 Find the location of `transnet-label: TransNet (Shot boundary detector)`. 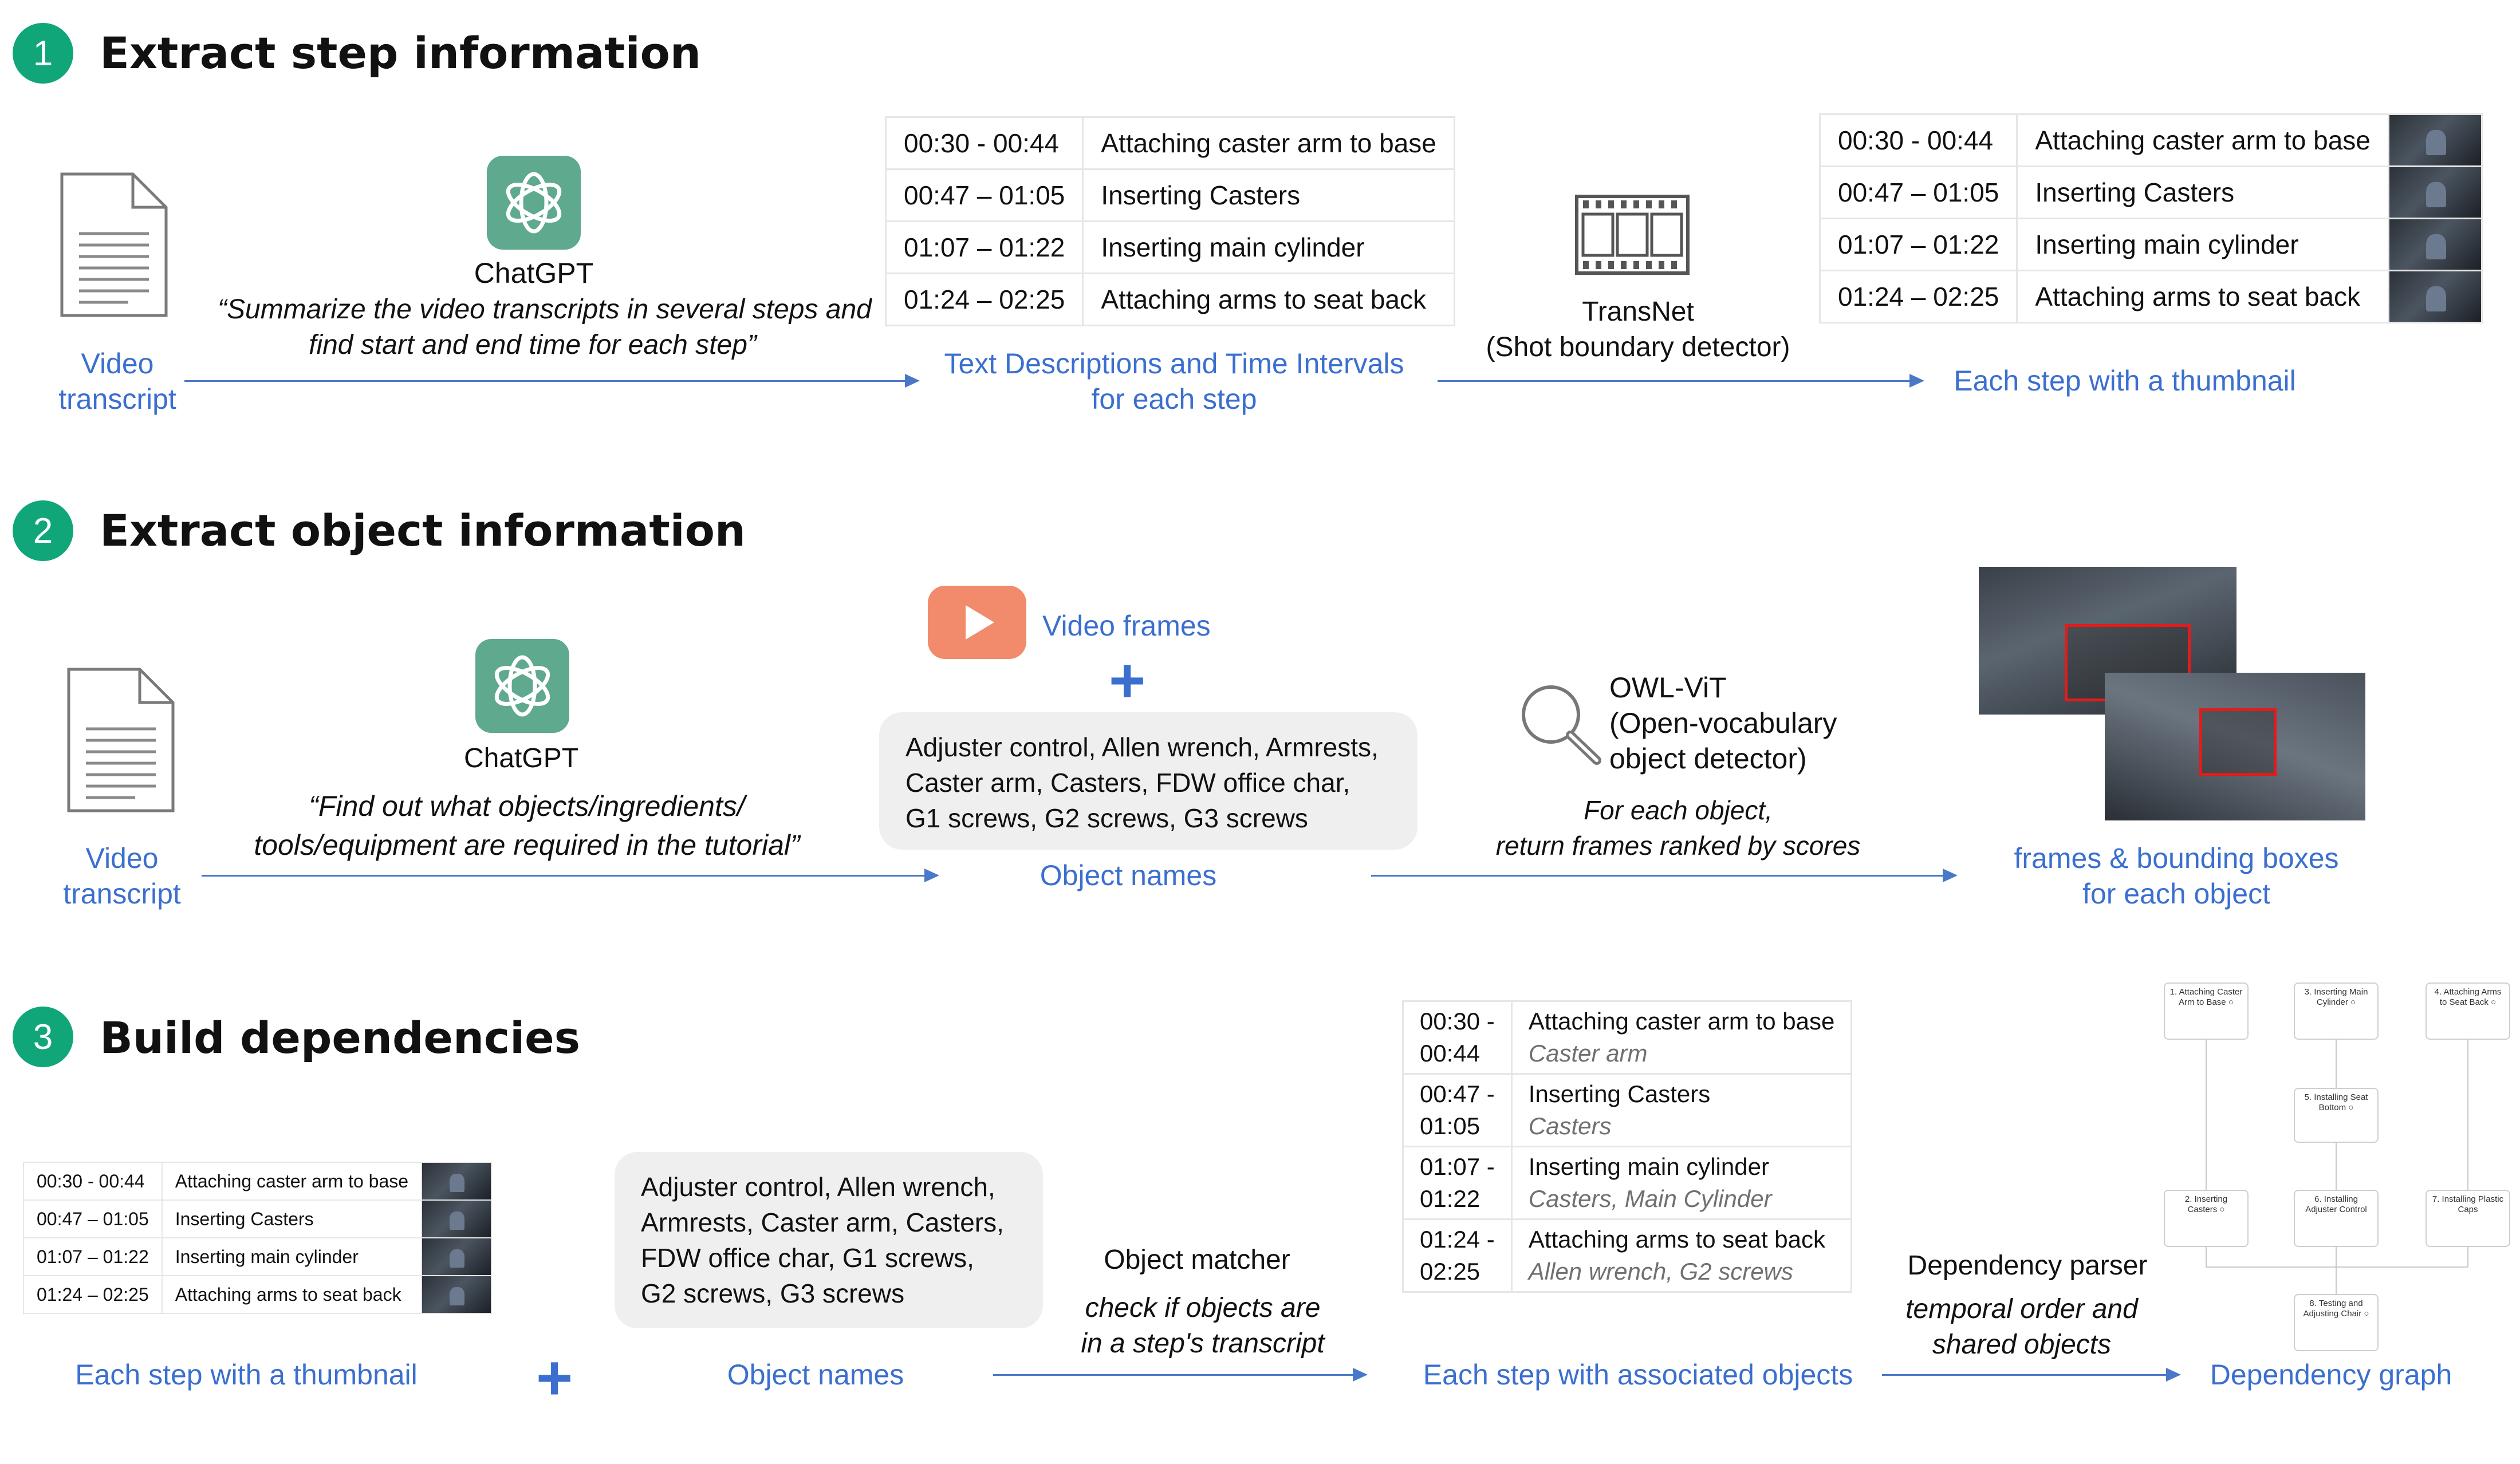

transnet-label: TransNet (Shot boundary detector) is located at coordinates (1638, 329).